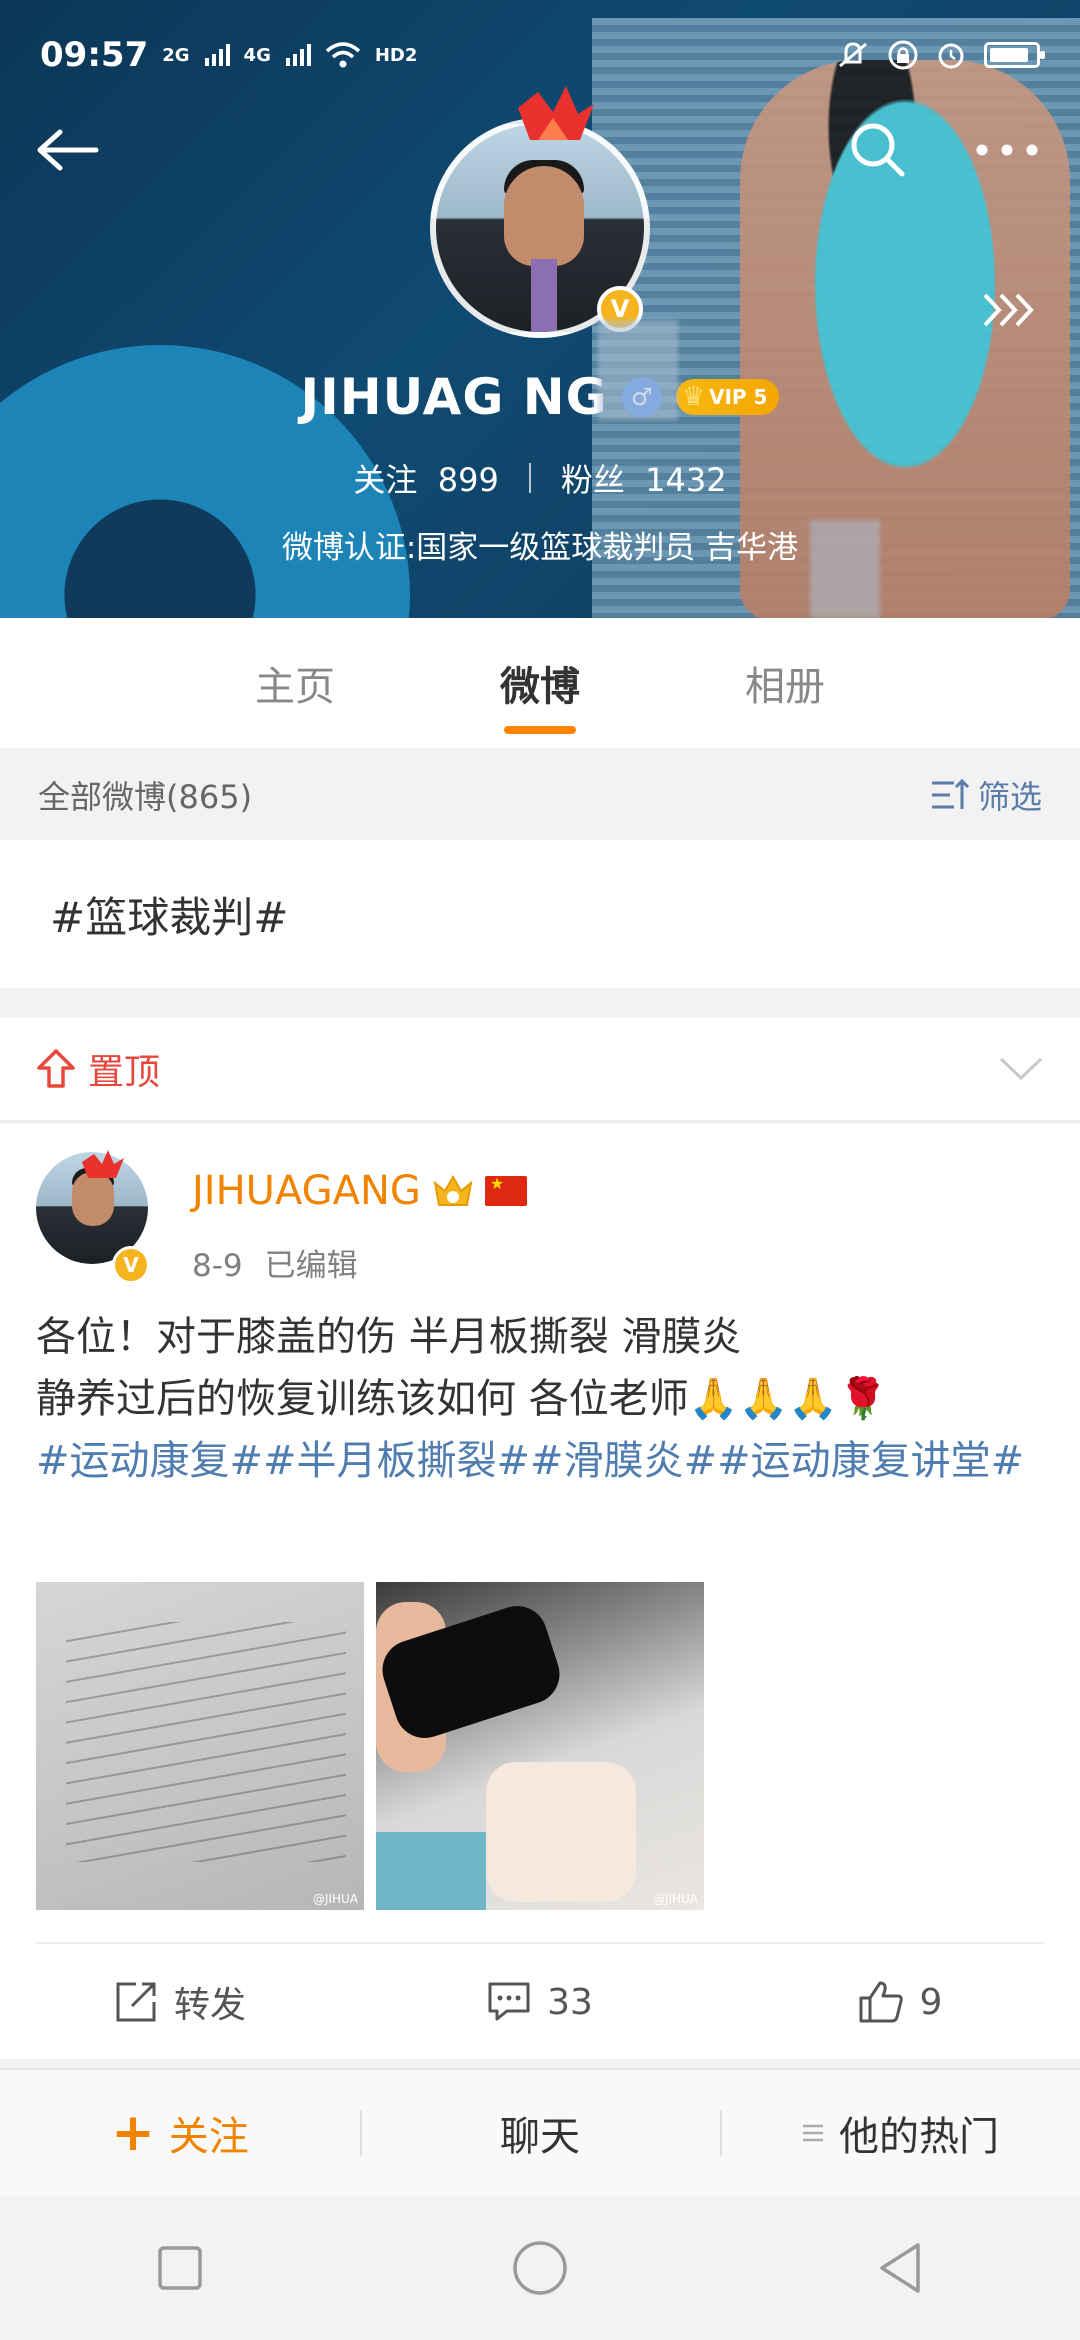 This screenshot has width=1080, height=2340. Describe the element at coordinates (1014, 55) in the screenshot. I see `battery-icon` at that location.